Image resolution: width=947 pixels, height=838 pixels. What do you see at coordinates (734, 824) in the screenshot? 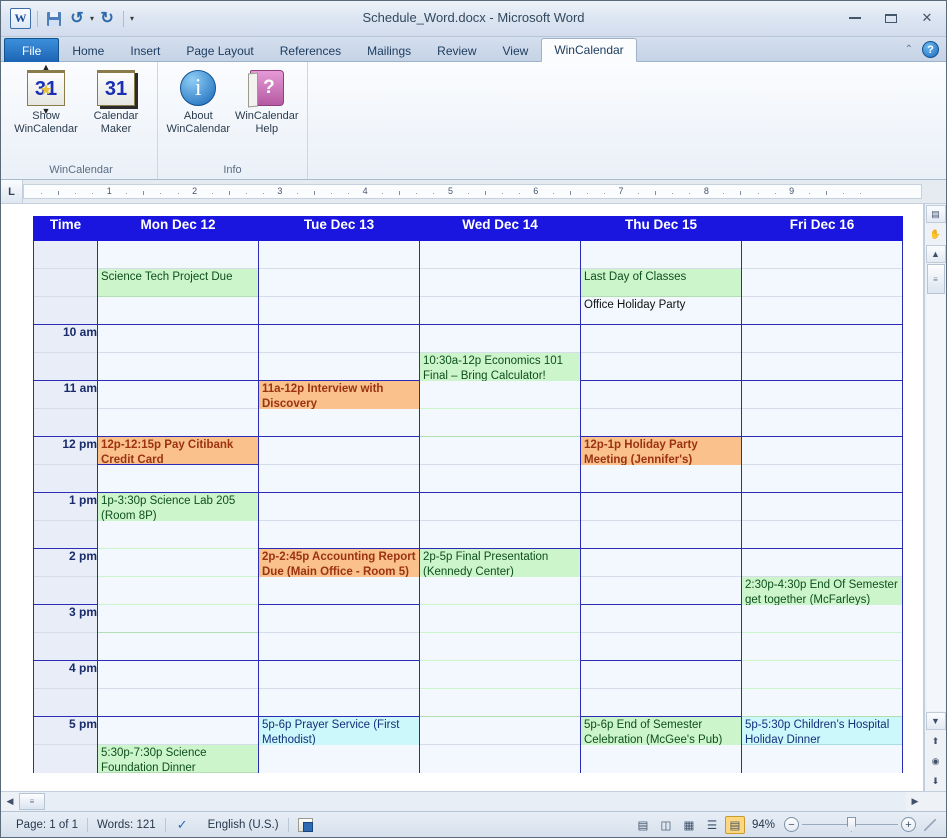
I see `draft-view-button: ▤` at bounding box center [734, 824].